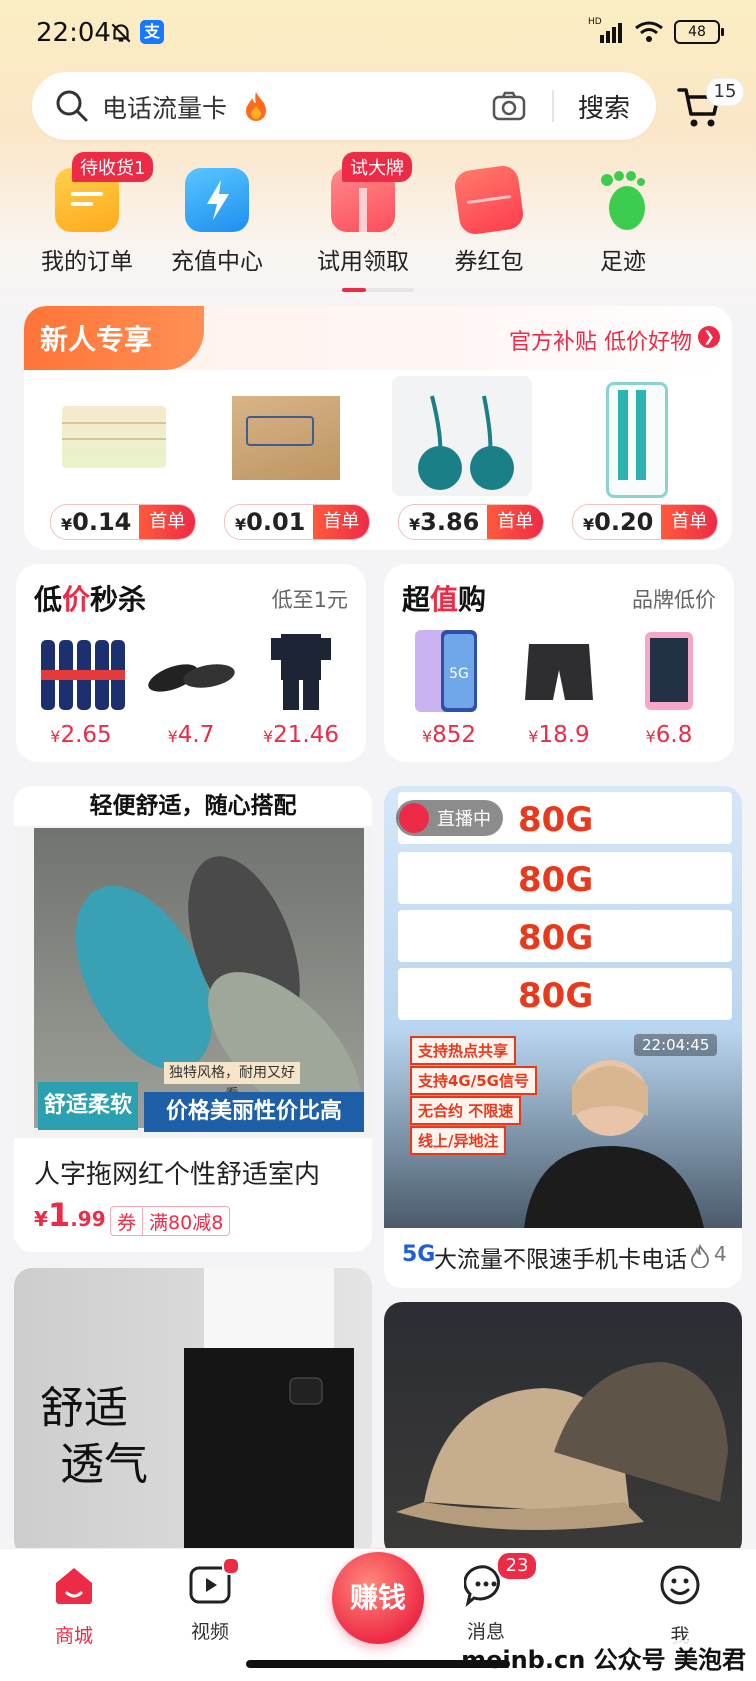 The width and height of the screenshot is (756, 1681). Describe the element at coordinates (88, 1219) in the screenshot. I see `price-decimal: .99` at that location.